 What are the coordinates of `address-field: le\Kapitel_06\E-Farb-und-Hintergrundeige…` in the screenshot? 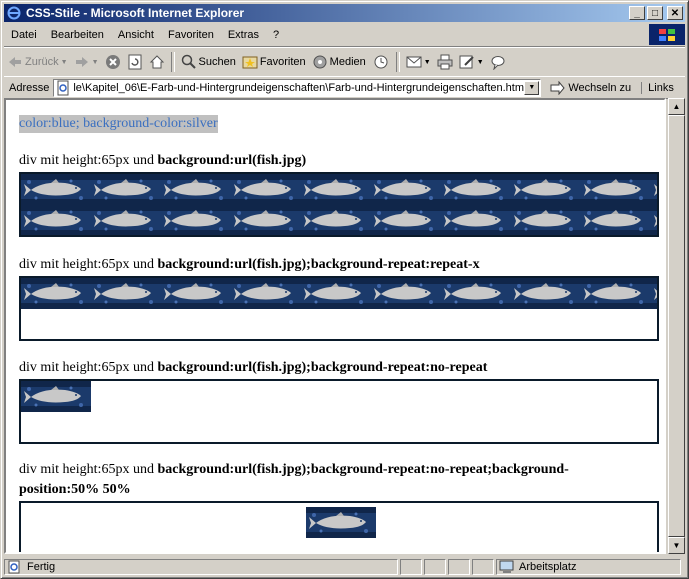 It's located at (297, 87).